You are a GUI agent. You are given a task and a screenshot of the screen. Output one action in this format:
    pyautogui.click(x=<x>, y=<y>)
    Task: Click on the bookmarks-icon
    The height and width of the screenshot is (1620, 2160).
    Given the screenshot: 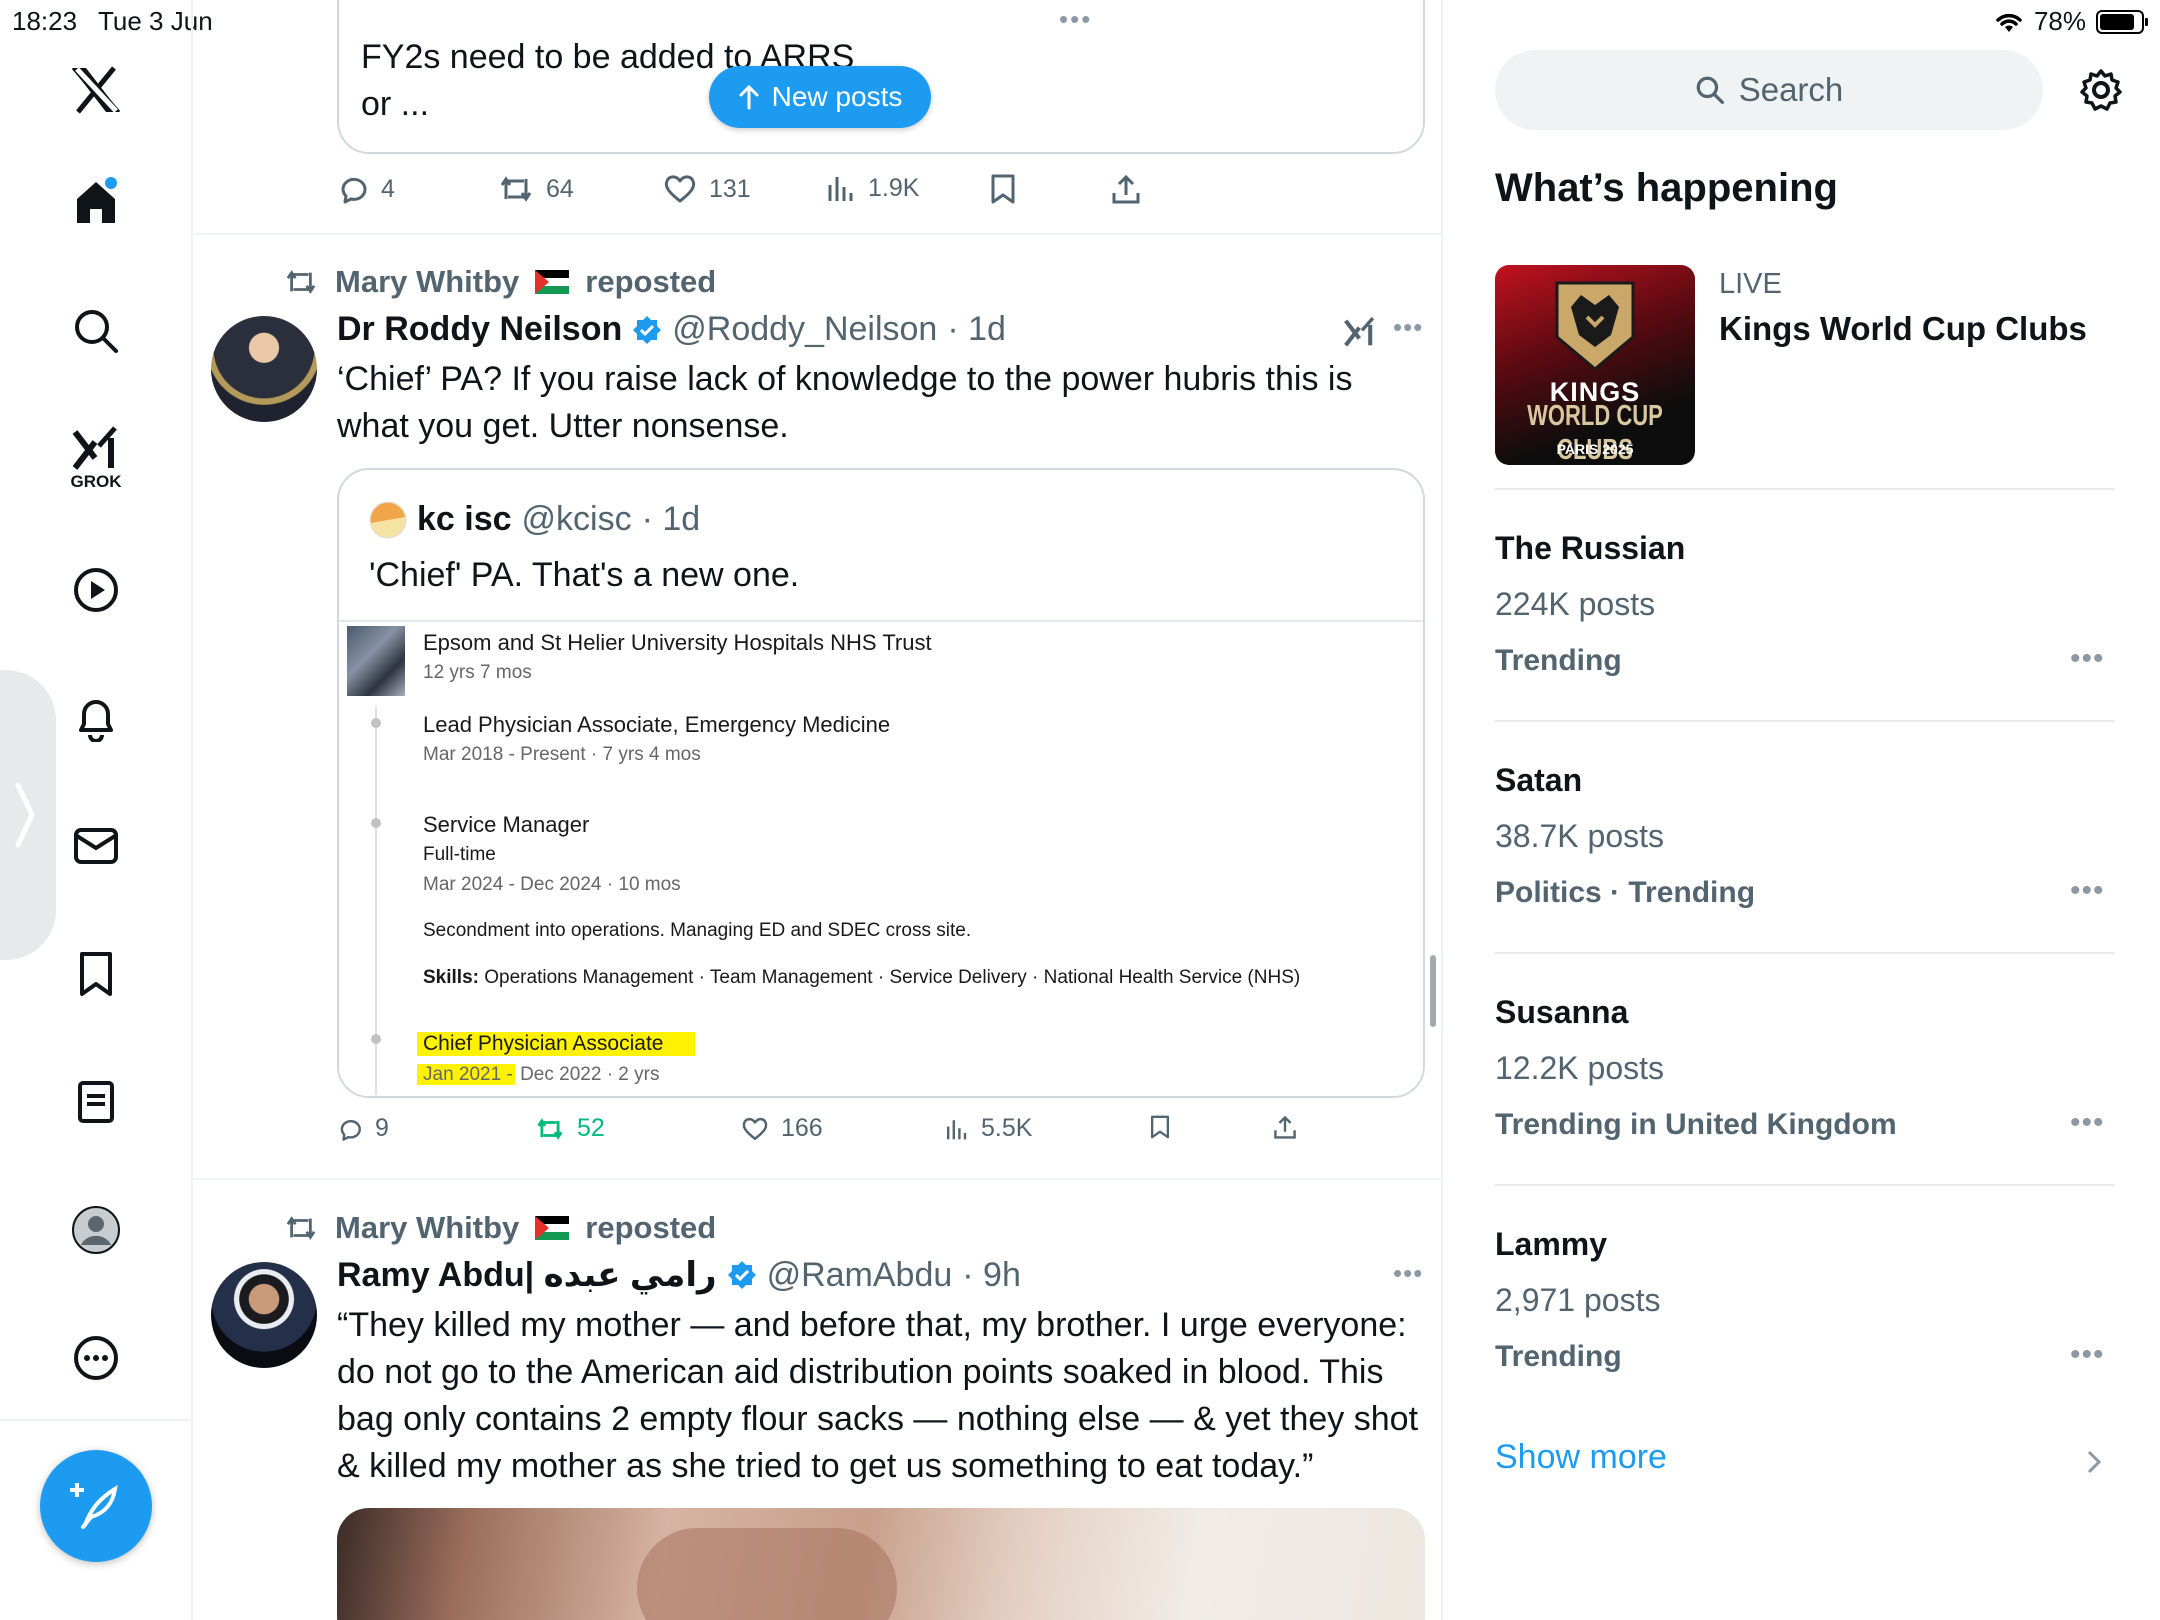 What is the action you would take?
    pyautogui.click(x=96, y=974)
    